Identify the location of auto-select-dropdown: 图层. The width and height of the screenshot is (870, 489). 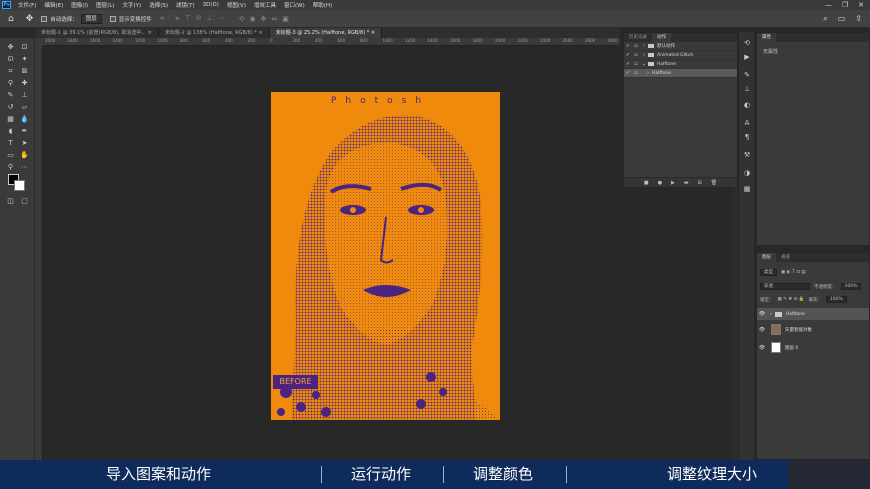
(91, 18).